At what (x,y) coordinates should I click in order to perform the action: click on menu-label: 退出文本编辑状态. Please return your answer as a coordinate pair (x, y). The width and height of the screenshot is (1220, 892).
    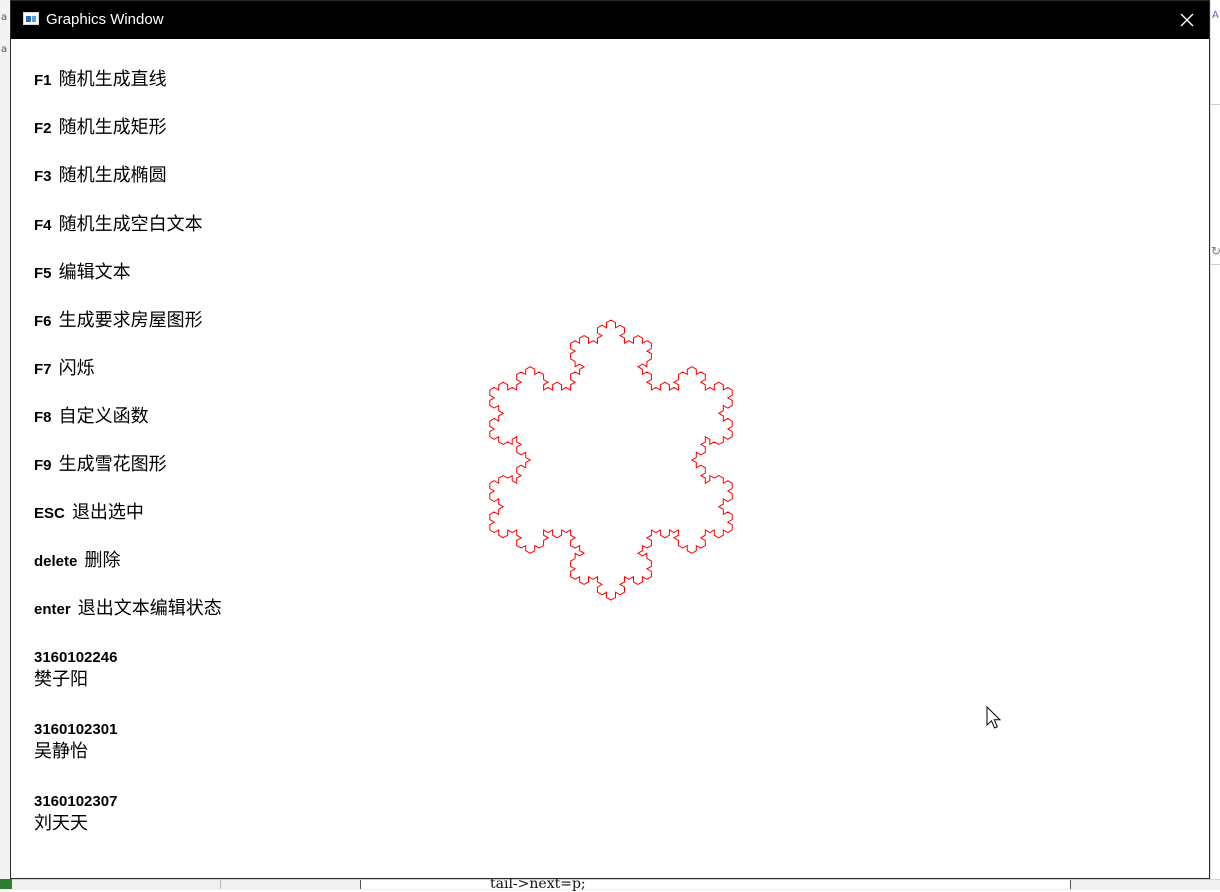
    Looking at the image, I should click on (149, 608).